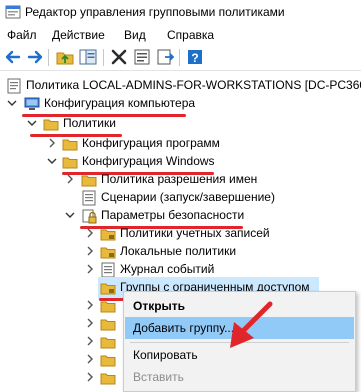 Image resolution: width=361 pixels, height=392 pixels. I want to click on tree-item-label: Конфигурация компьютера, so click(120, 103).